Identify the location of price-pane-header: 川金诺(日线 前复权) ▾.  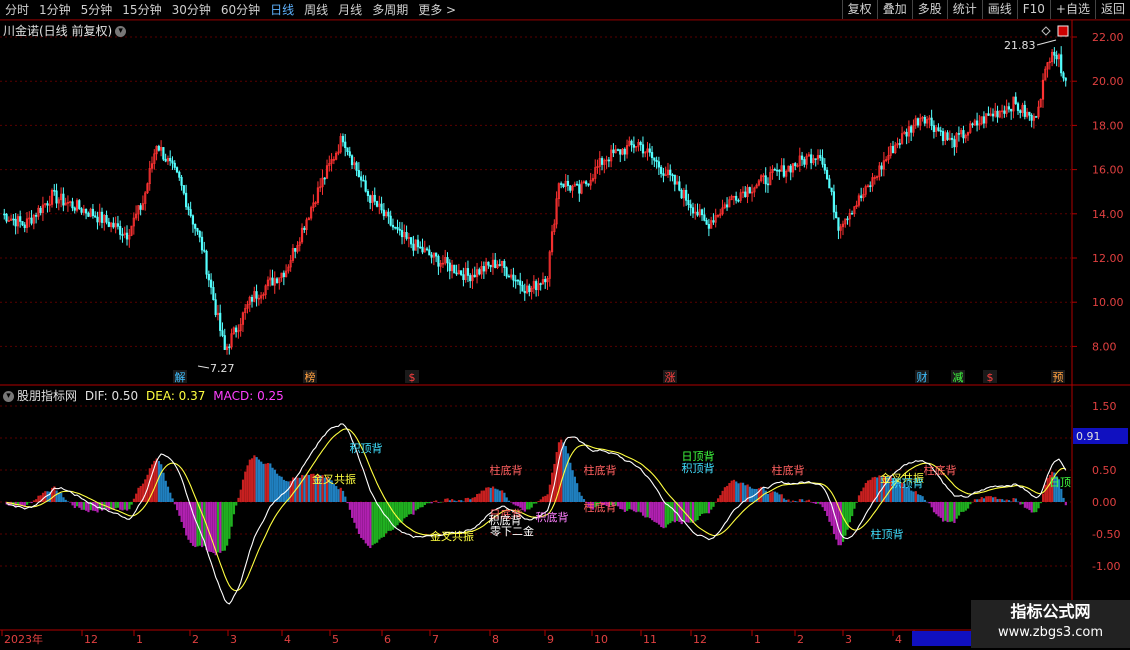
(65, 30).